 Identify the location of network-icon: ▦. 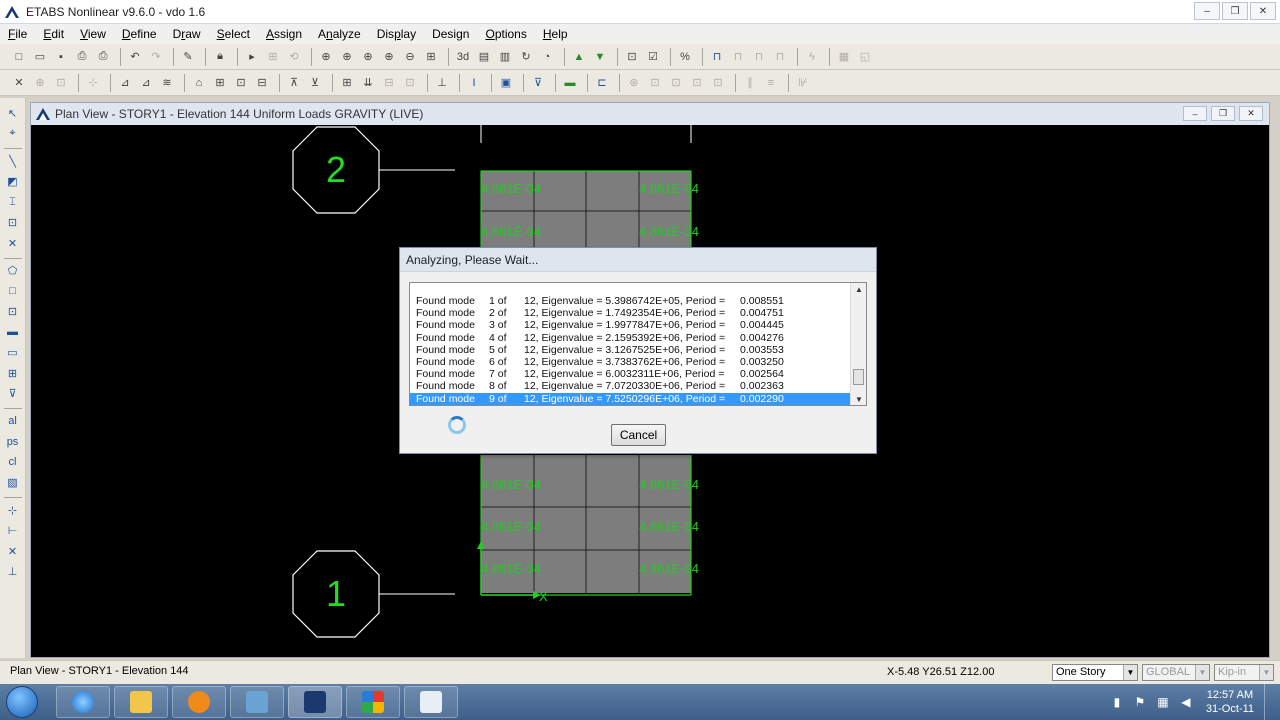
(1163, 702).